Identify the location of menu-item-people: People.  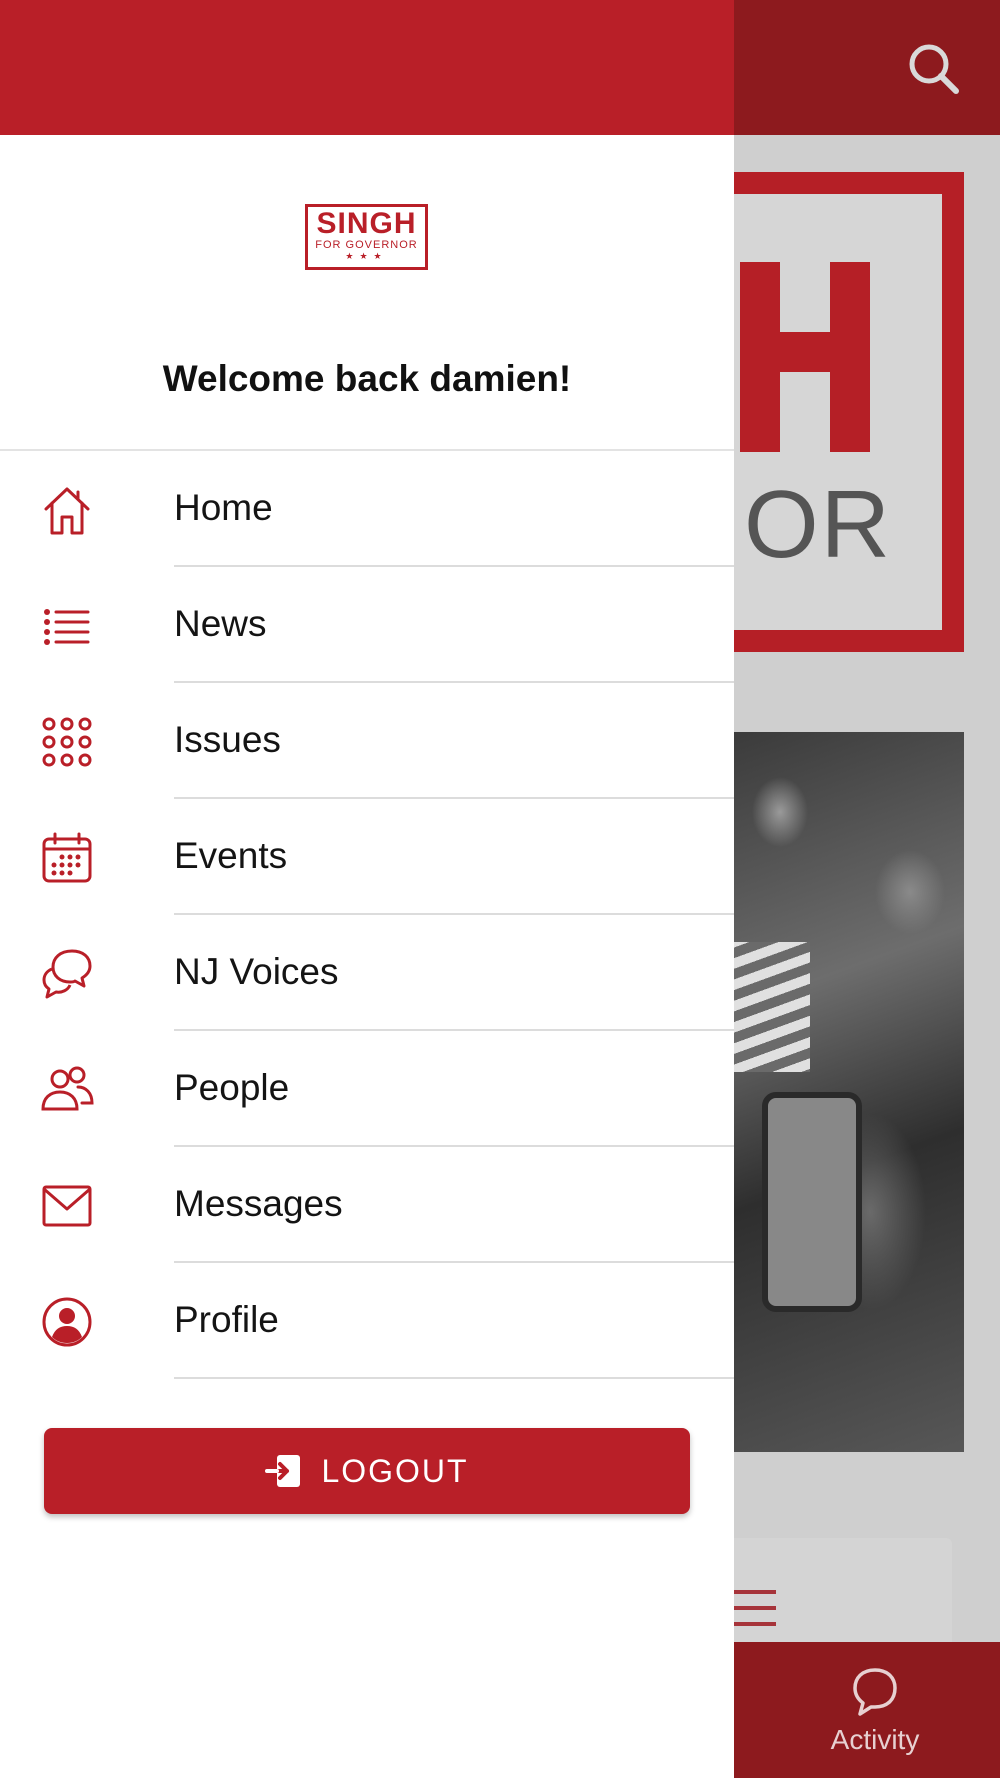
(367, 1089).